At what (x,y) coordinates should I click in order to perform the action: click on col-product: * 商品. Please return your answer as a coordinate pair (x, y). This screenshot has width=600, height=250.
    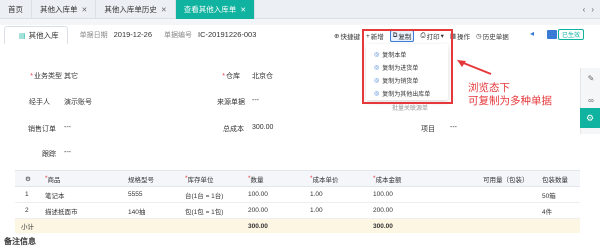
    Looking at the image, I should click on (53, 178).